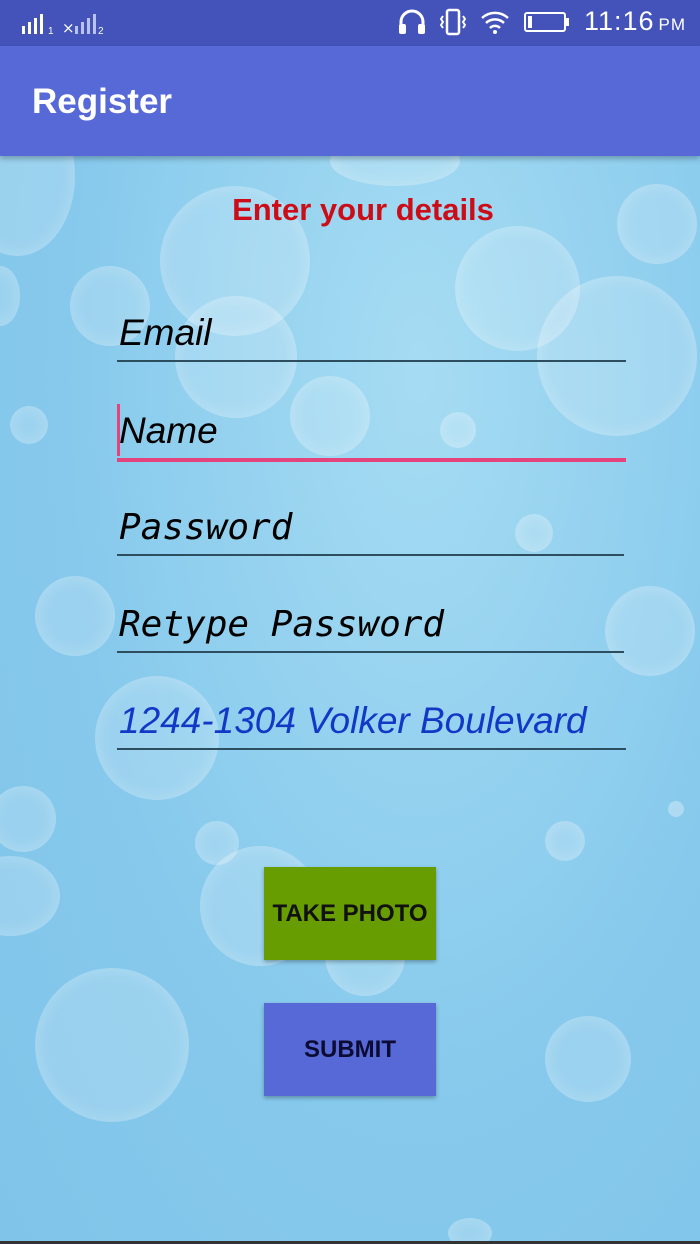  Describe the element at coordinates (350, 913) in the screenshot. I see `take-photo-button: TAKE PHOTO` at that location.